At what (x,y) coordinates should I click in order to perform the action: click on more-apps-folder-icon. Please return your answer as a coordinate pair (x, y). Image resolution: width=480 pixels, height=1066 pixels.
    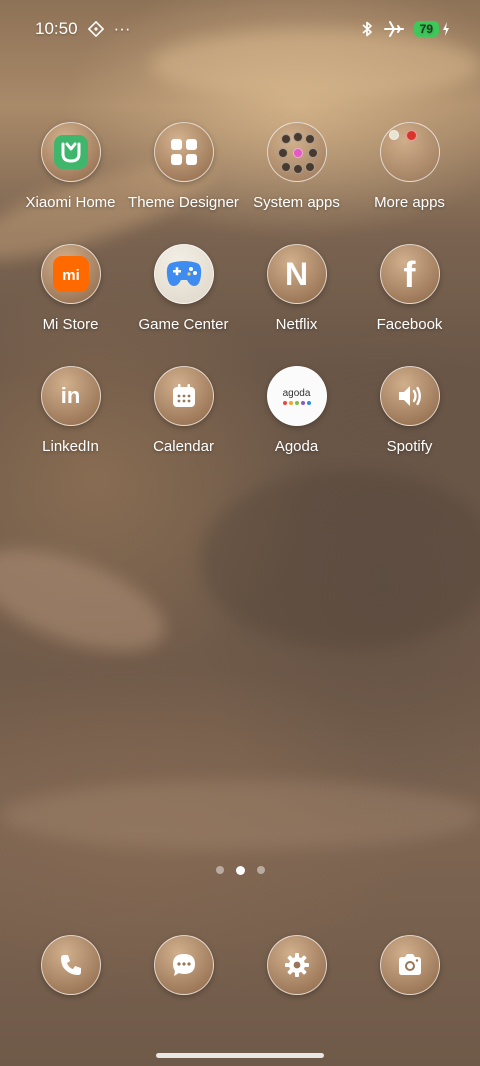
    Looking at the image, I should click on (409, 152).